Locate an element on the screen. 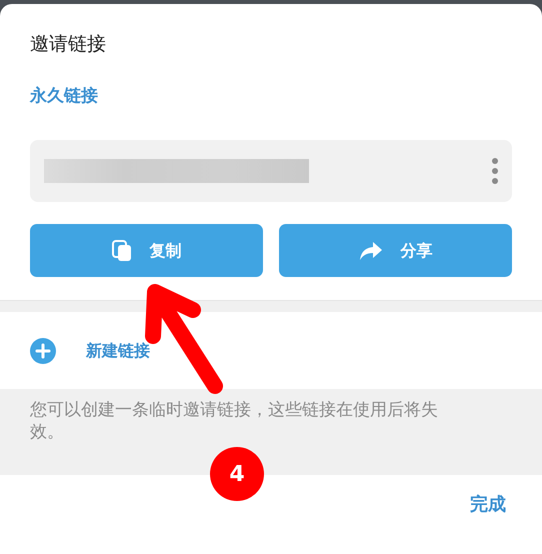  share-icon is located at coordinates (370, 250).